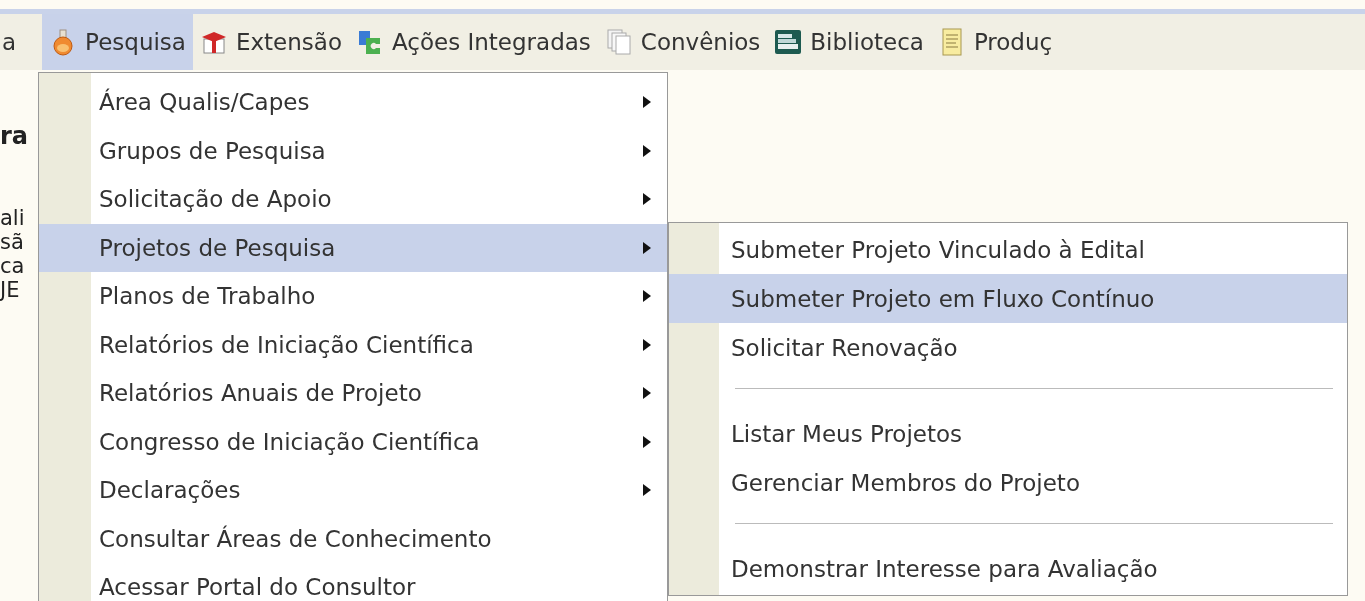 This screenshot has height=601, width=1365. What do you see at coordinates (15, 136) in the screenshot?
I see `text-fragment: ra` at bounding box center [15, 136].